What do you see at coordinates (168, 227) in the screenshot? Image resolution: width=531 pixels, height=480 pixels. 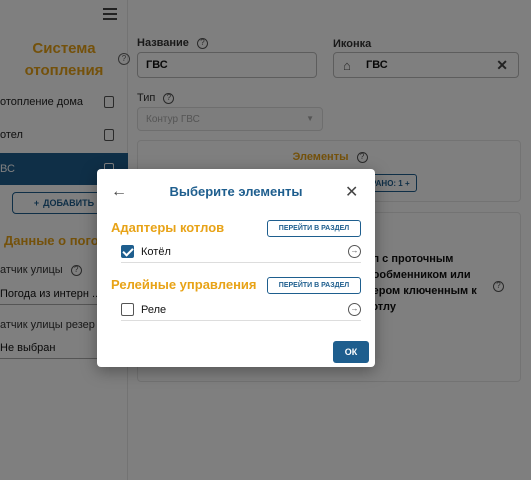 I see `group-title-boiler-adapters: Адаптеры котлов` at bounding box center [168, 227].